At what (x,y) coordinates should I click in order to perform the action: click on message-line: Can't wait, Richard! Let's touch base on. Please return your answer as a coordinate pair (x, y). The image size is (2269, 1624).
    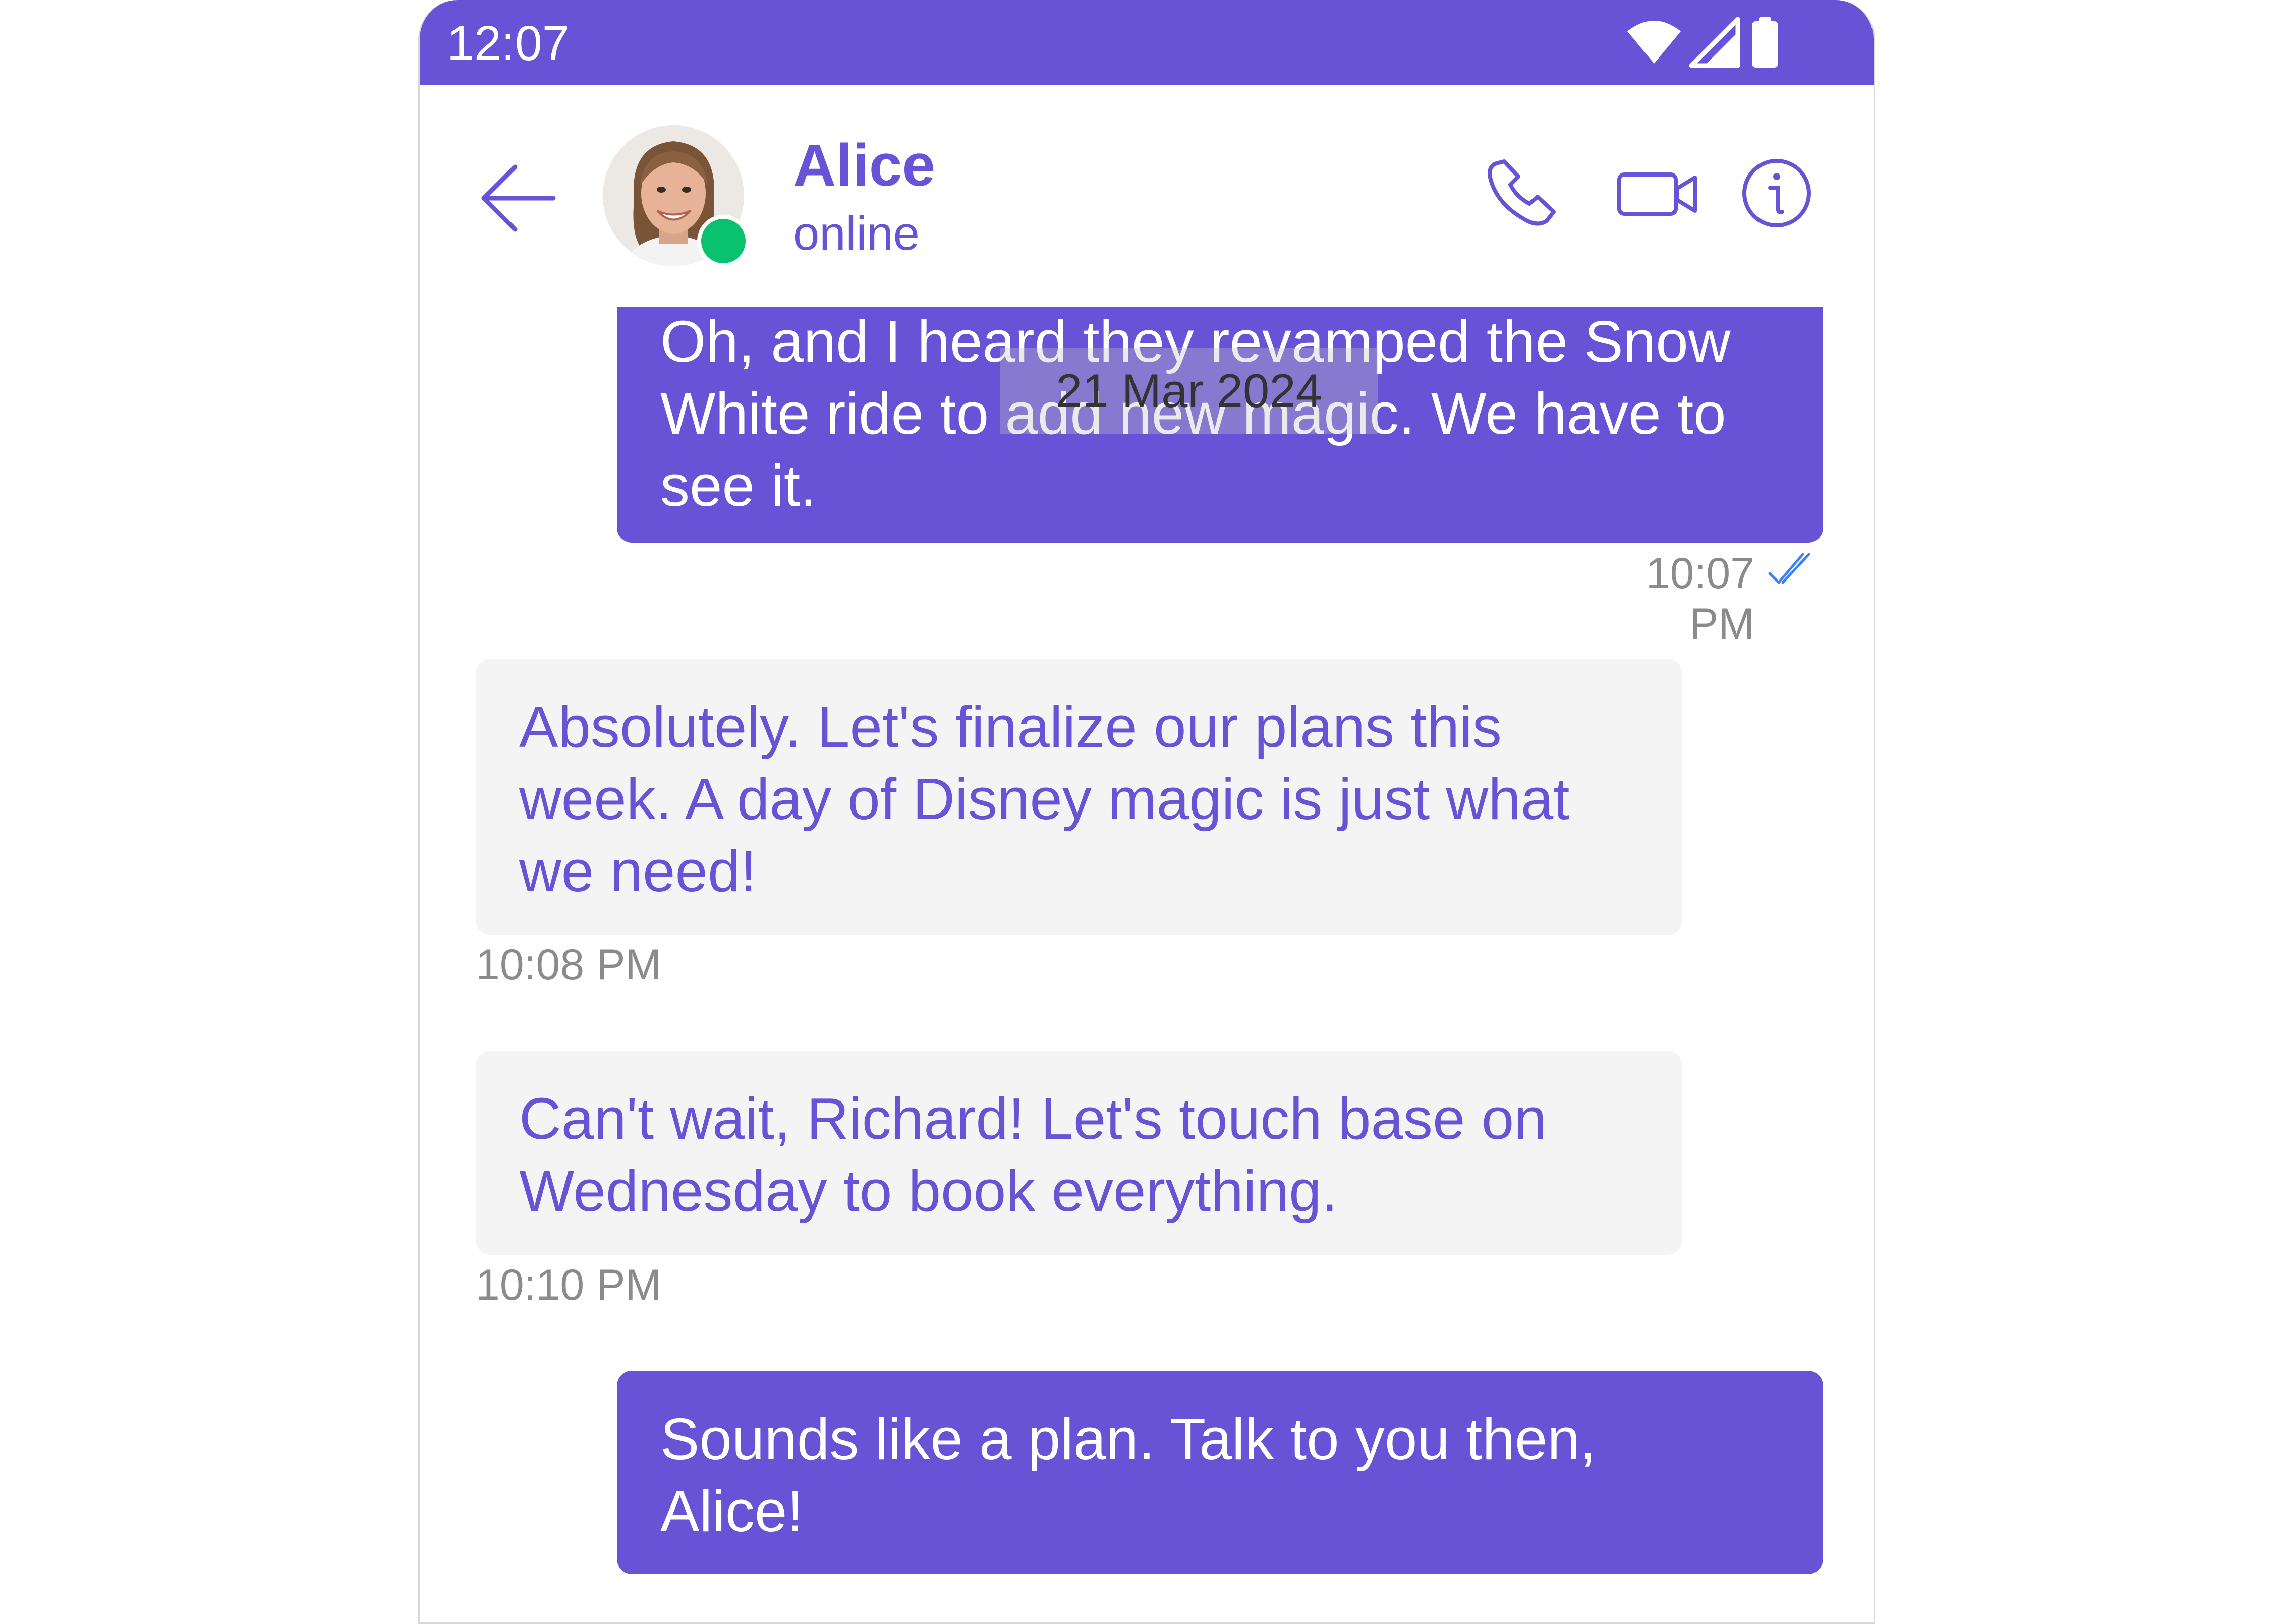
    Looking at the image, I should click on (1033, 1118).